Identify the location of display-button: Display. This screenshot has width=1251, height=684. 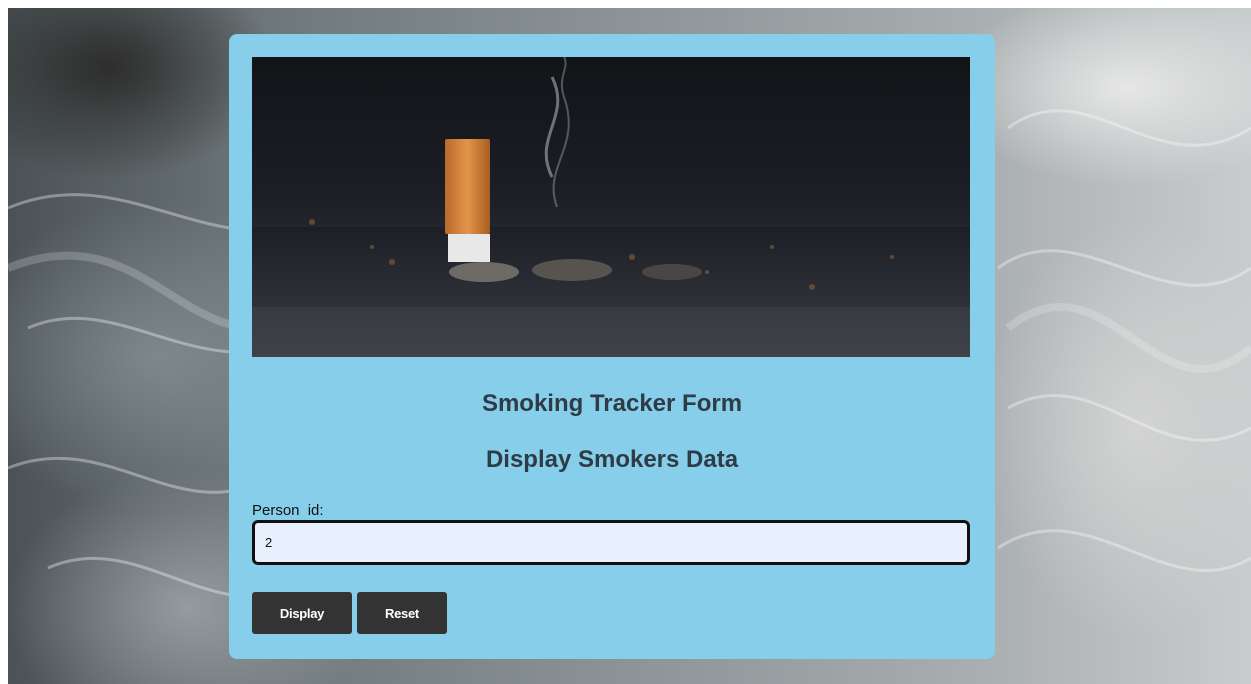
(302, 613).